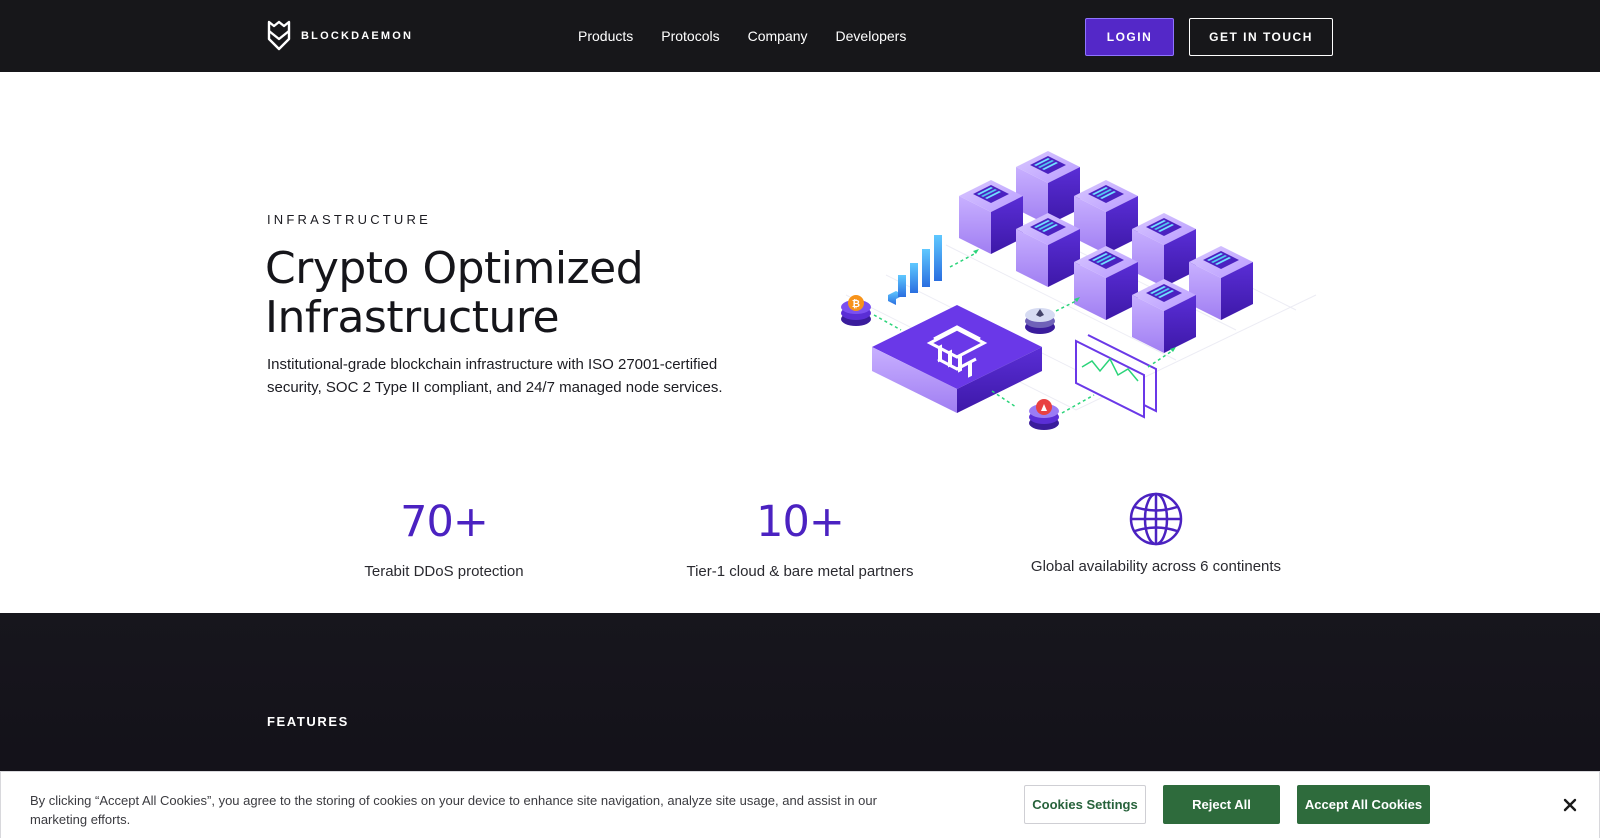 The width and height of the screenshot is (1600, 838). I want to click on stat-value: 10+, so click(800, 522).